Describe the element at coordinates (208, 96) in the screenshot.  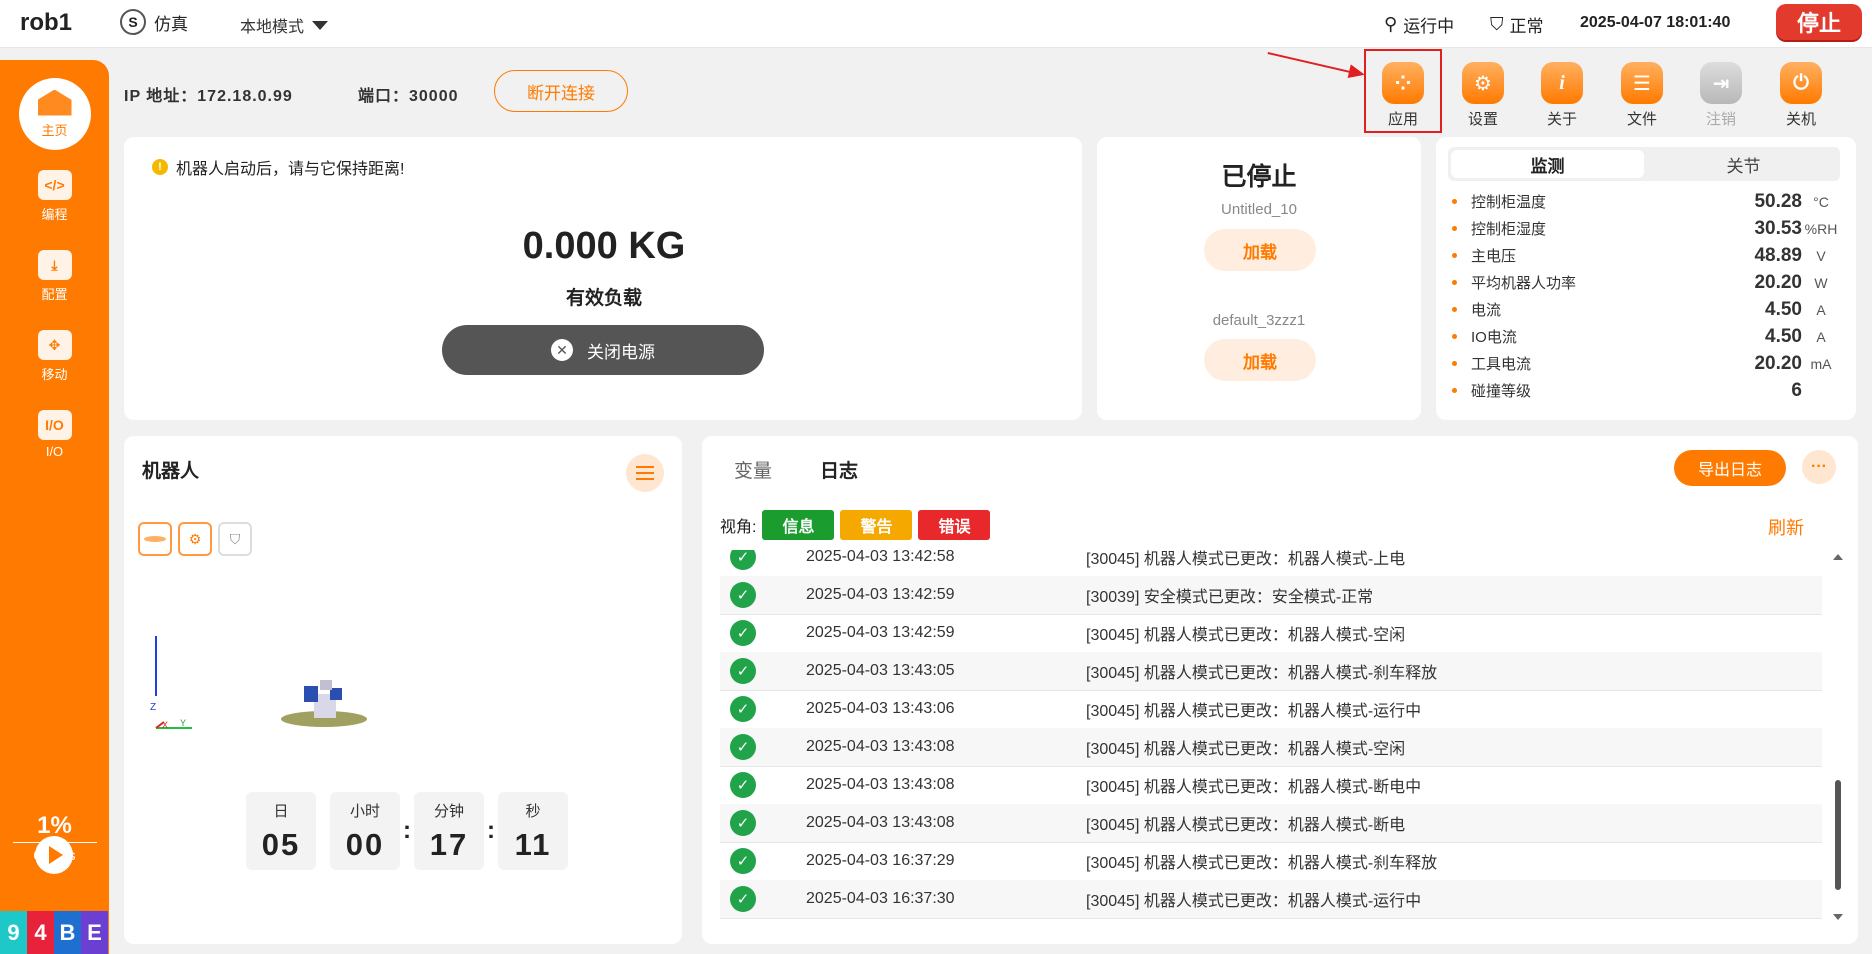
I see `ip-address: IP 地址：172.18.0.99` at that location.